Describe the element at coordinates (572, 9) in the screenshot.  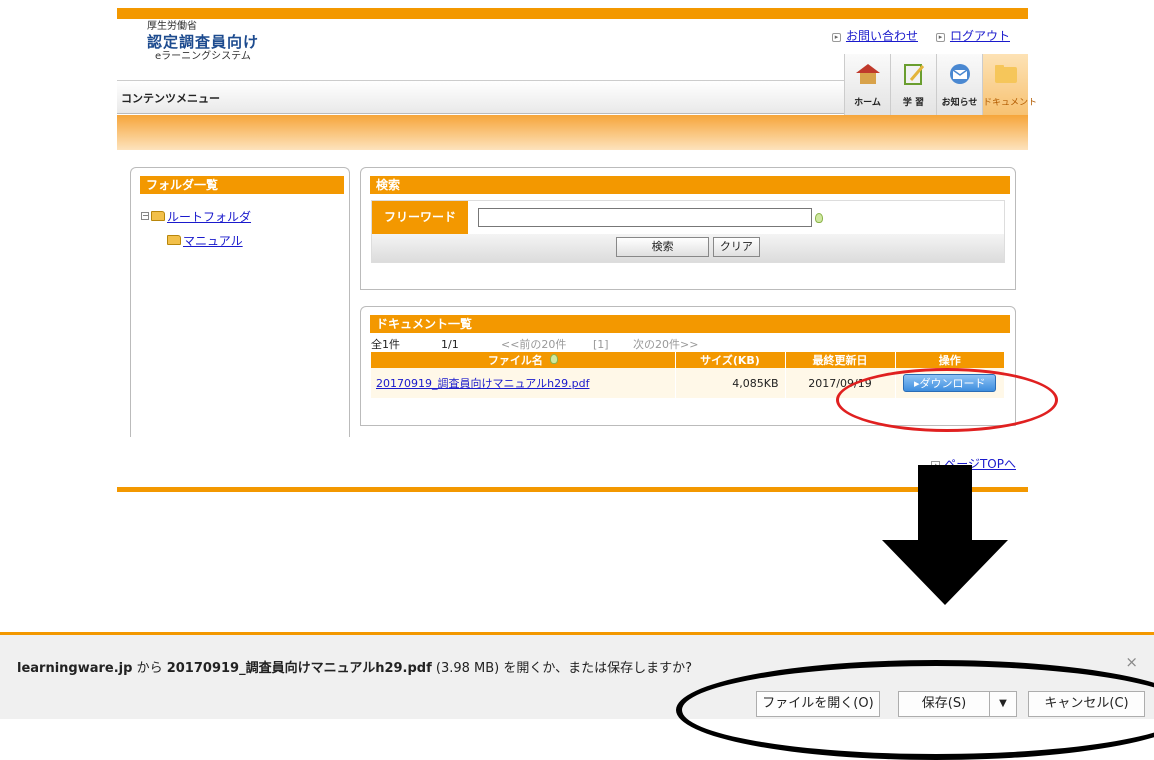
I see `top-accent-bar` at that location.